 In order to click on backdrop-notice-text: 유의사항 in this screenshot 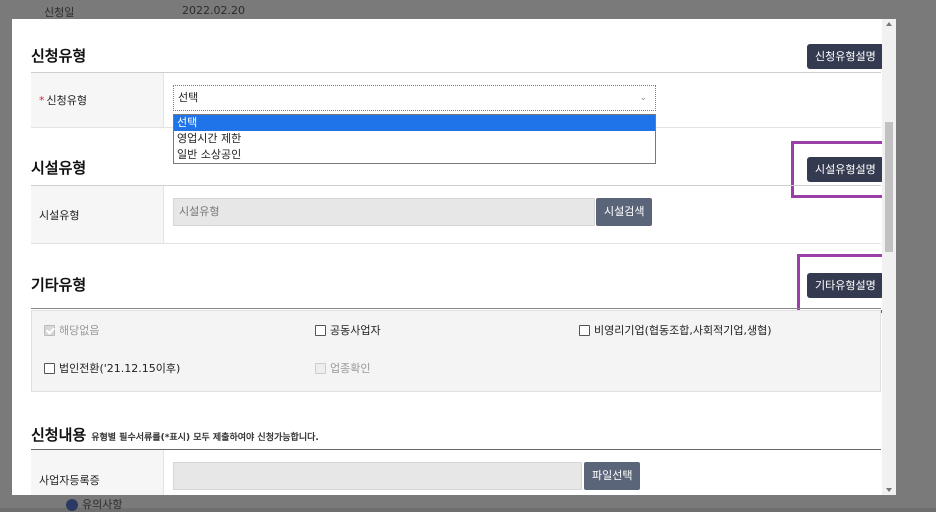, I will do `click(102, 504)`.